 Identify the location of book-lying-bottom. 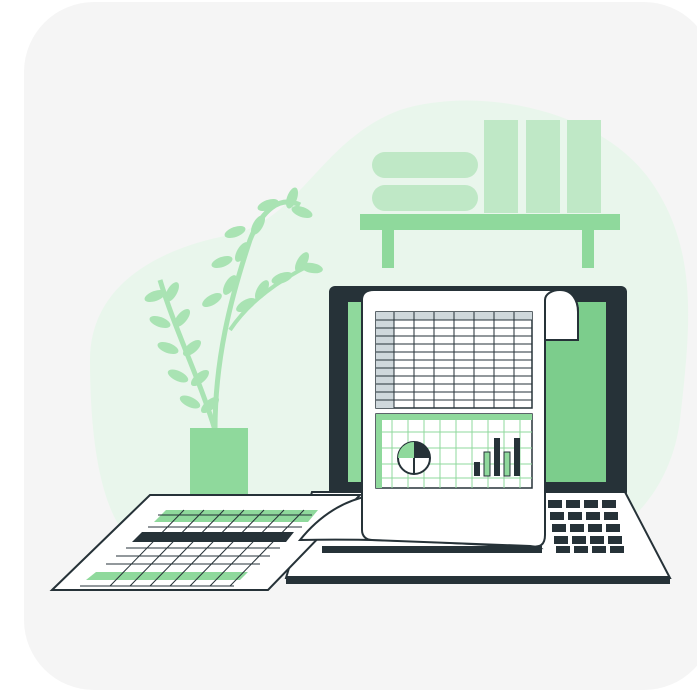
(425, 198).